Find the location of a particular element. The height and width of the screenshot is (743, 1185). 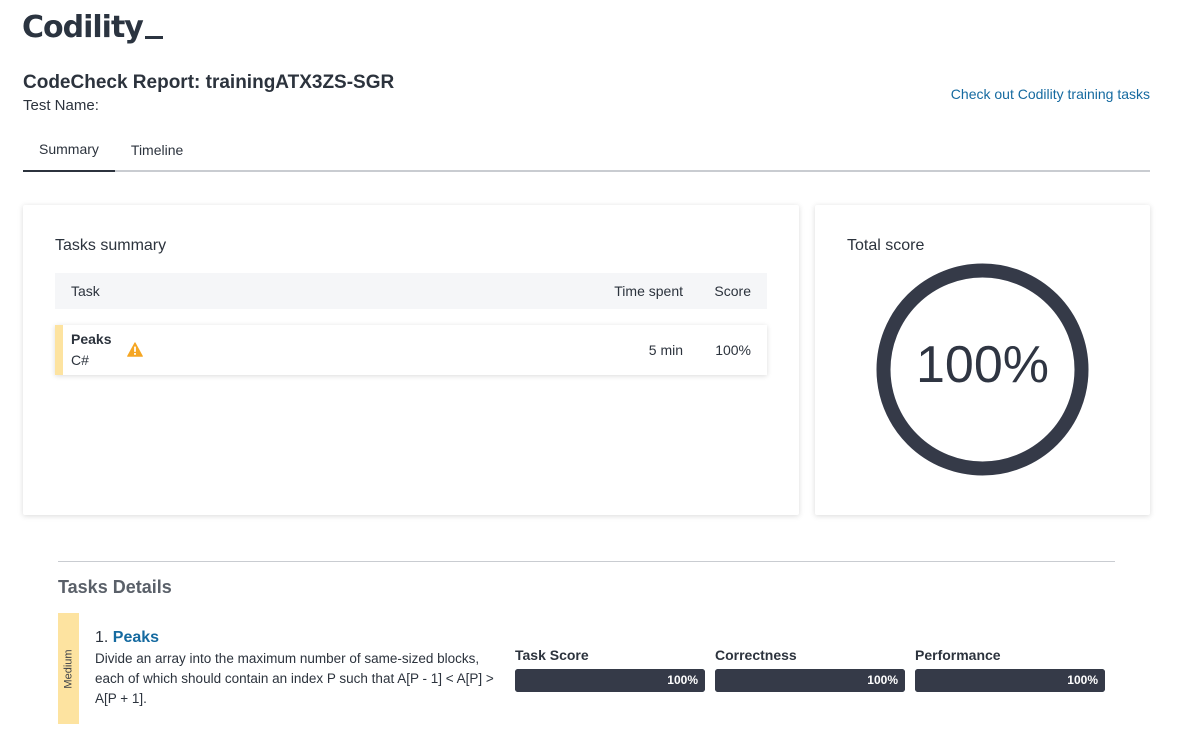

metric-label: Correctness is located at coordinates (756, 655).